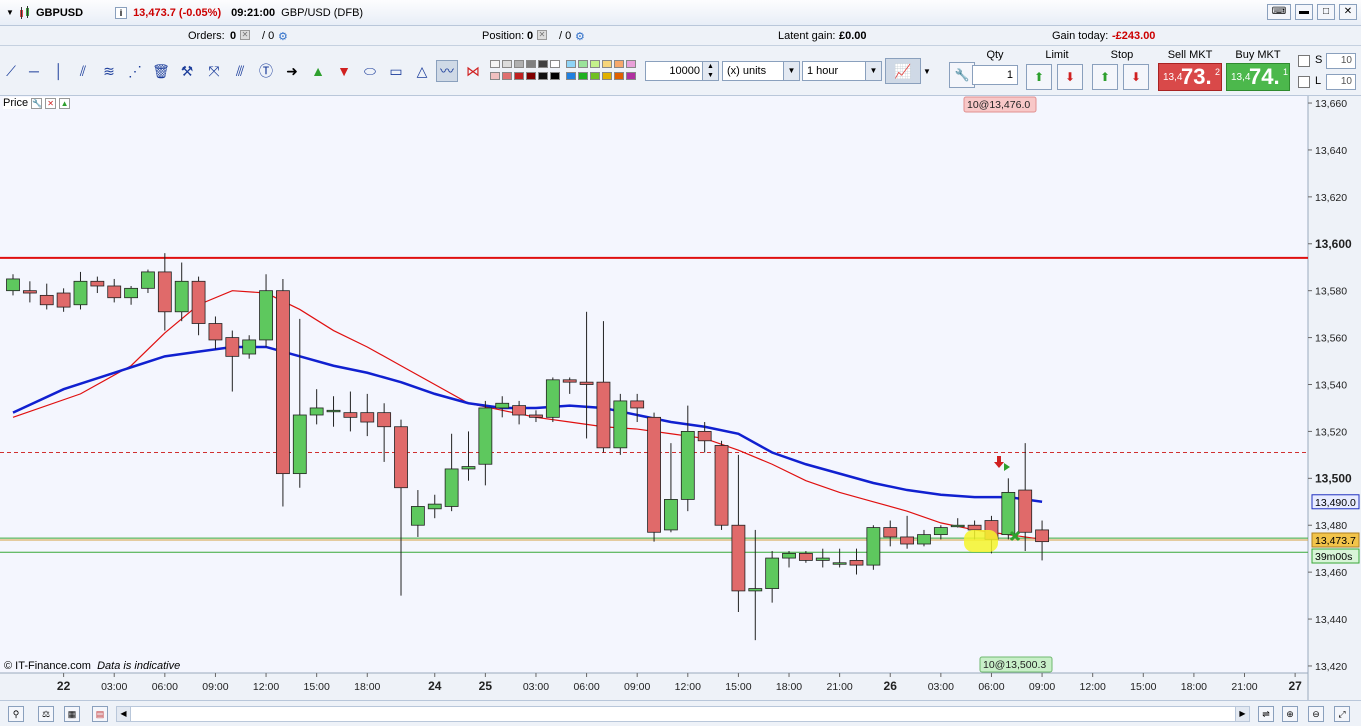 The image size is (1361, 726). I want to click on timeframe-select: 1 hour ▼, so click(842, 71).